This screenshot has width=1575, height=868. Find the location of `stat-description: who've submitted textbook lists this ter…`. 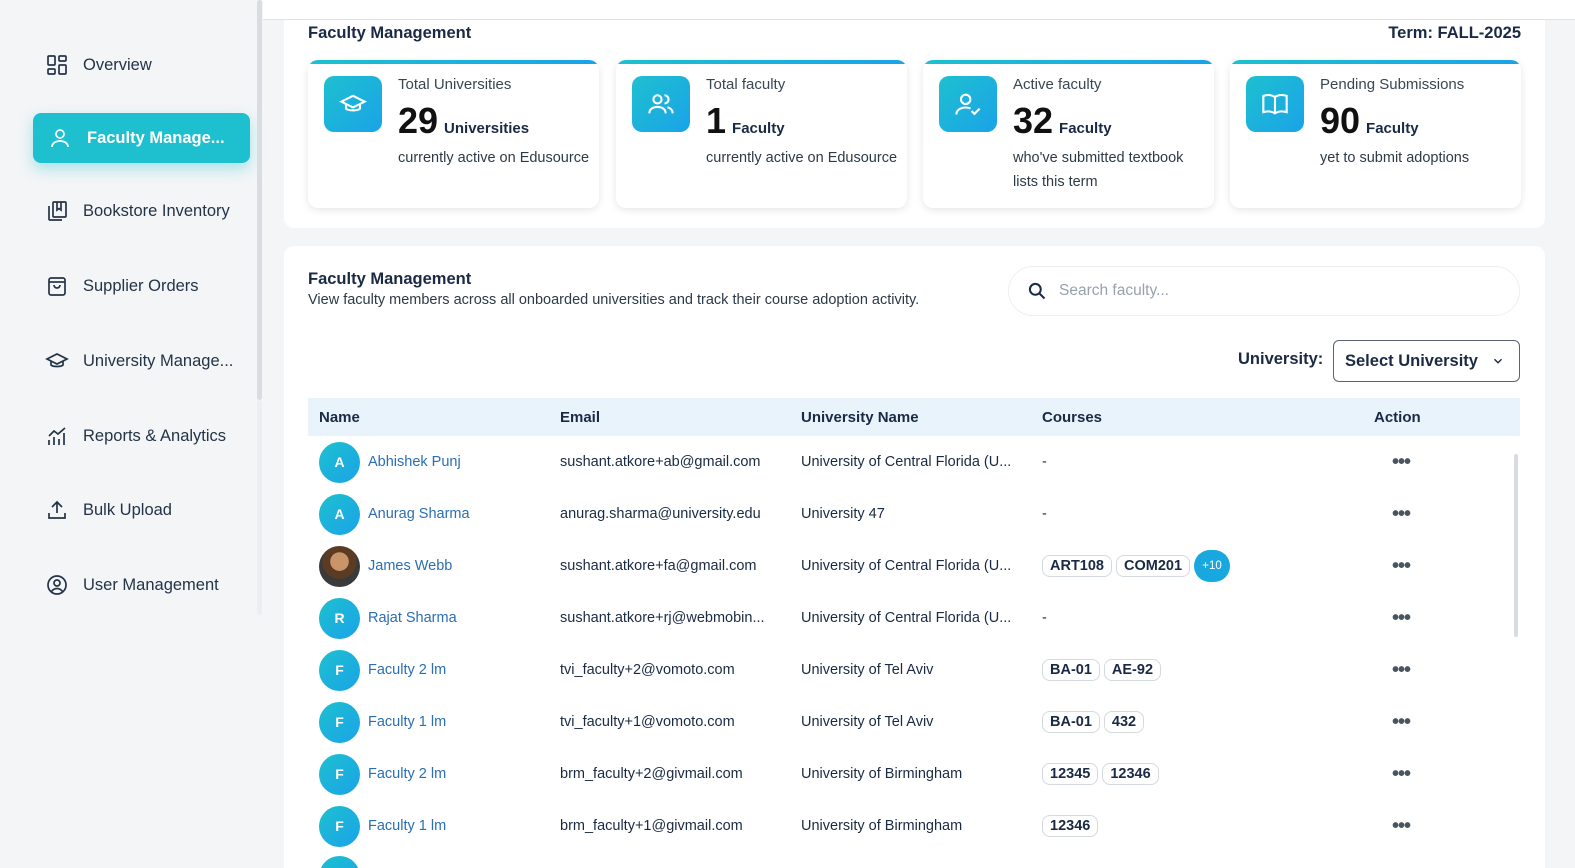

stat-description: who've submitted textbook lists this ter… is located at coordinates (1098, 170).